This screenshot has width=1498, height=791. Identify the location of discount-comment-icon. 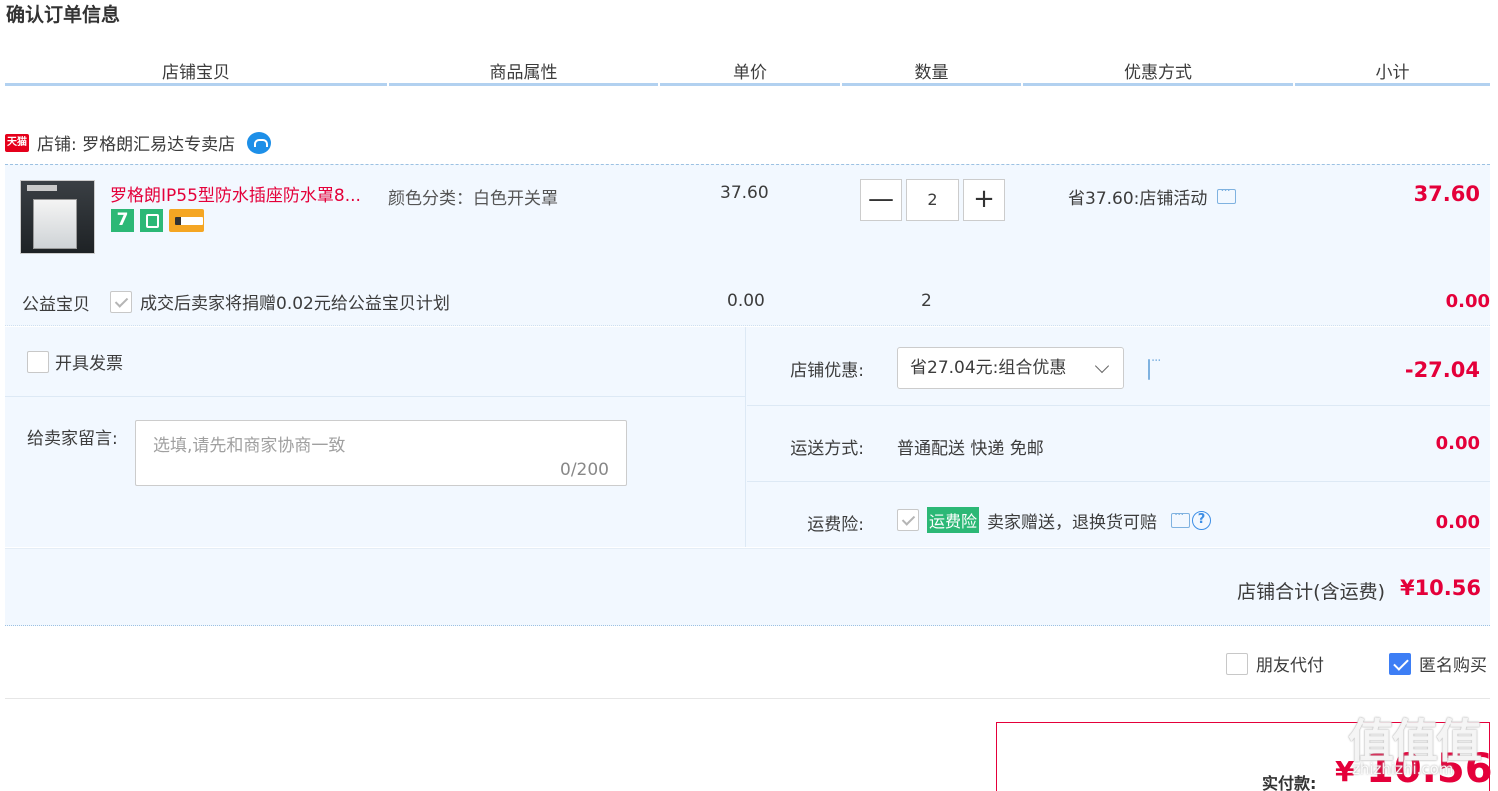
(1149, 369).